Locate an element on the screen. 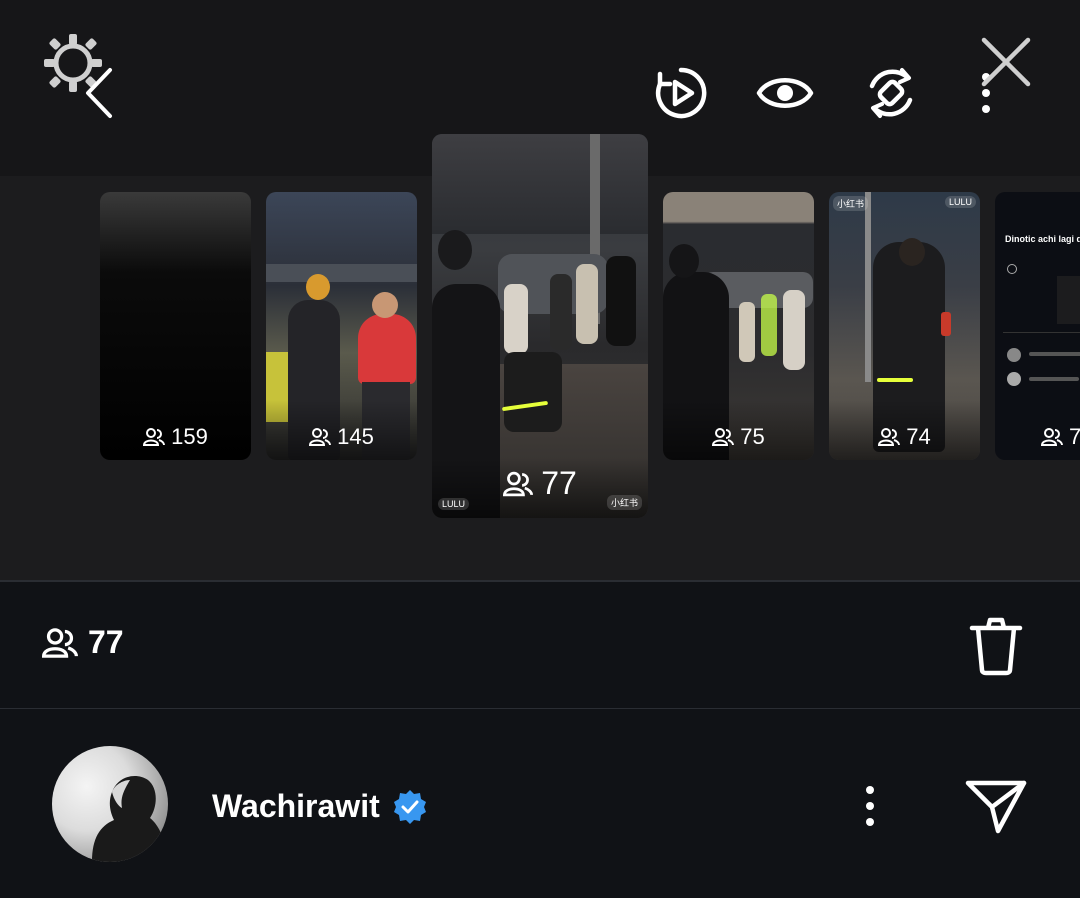 This screenshot has width=1080, height=898. highlight-strip is located at coordinates (895, 380).